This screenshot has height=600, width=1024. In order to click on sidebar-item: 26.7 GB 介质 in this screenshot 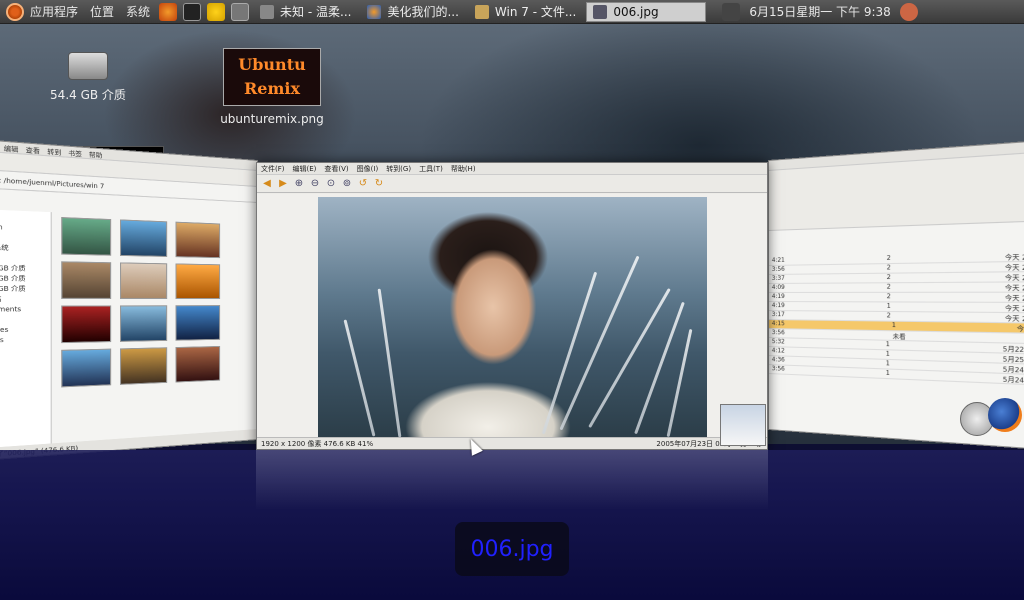, I will do `click(24, 279)`.